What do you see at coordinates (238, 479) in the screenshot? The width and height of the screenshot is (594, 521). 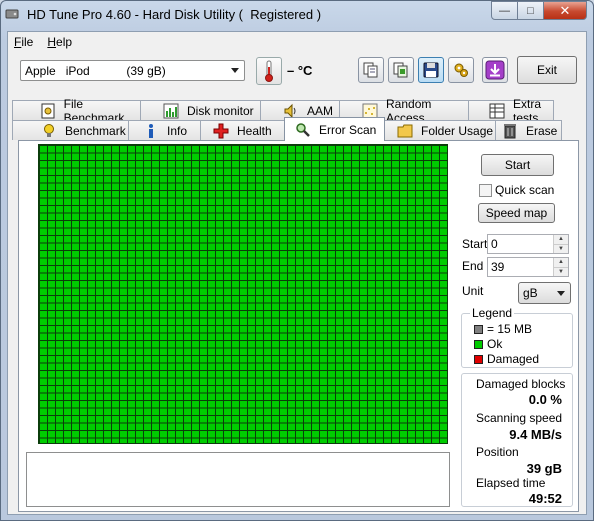 I see `scan-log-box` at bounding box center [238, 479].